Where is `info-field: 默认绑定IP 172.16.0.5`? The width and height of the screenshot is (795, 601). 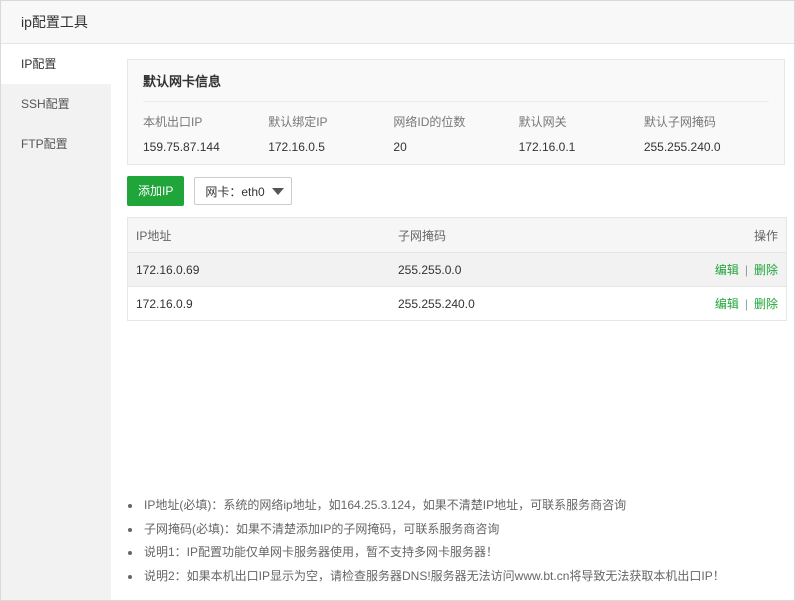
info-field: 默认绑定IP 172.16.0.5 is located at coordinates (330, 135).